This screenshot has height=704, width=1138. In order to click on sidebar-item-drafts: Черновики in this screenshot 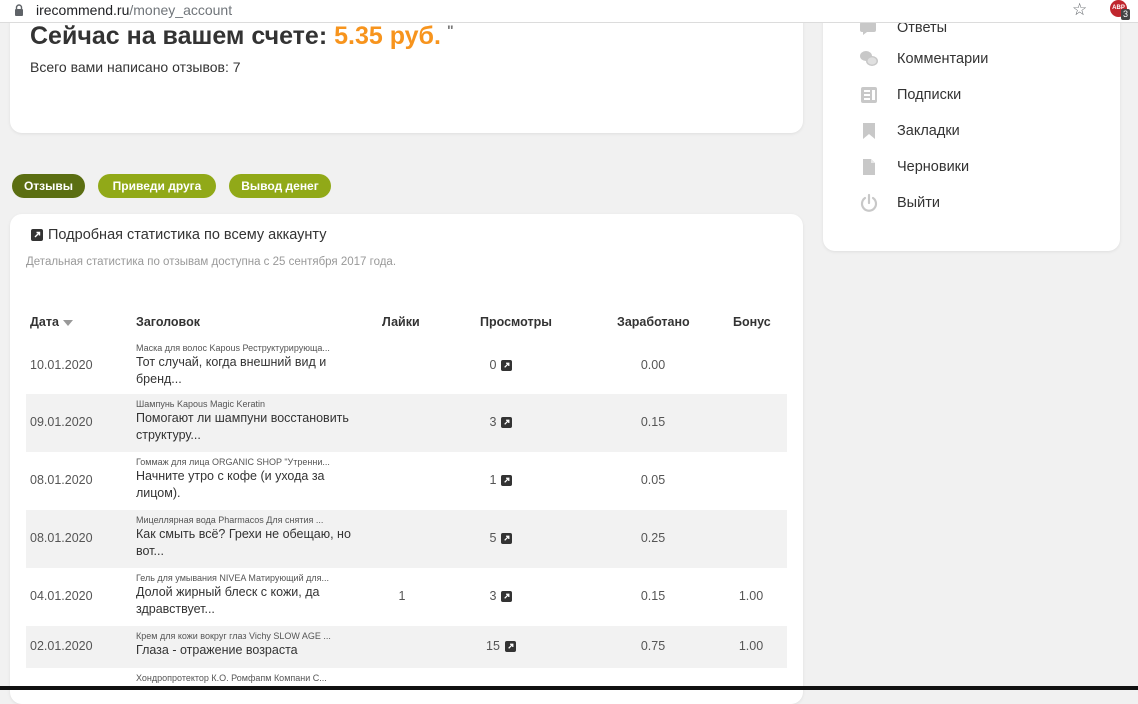, I will do `click(914, 167)`.